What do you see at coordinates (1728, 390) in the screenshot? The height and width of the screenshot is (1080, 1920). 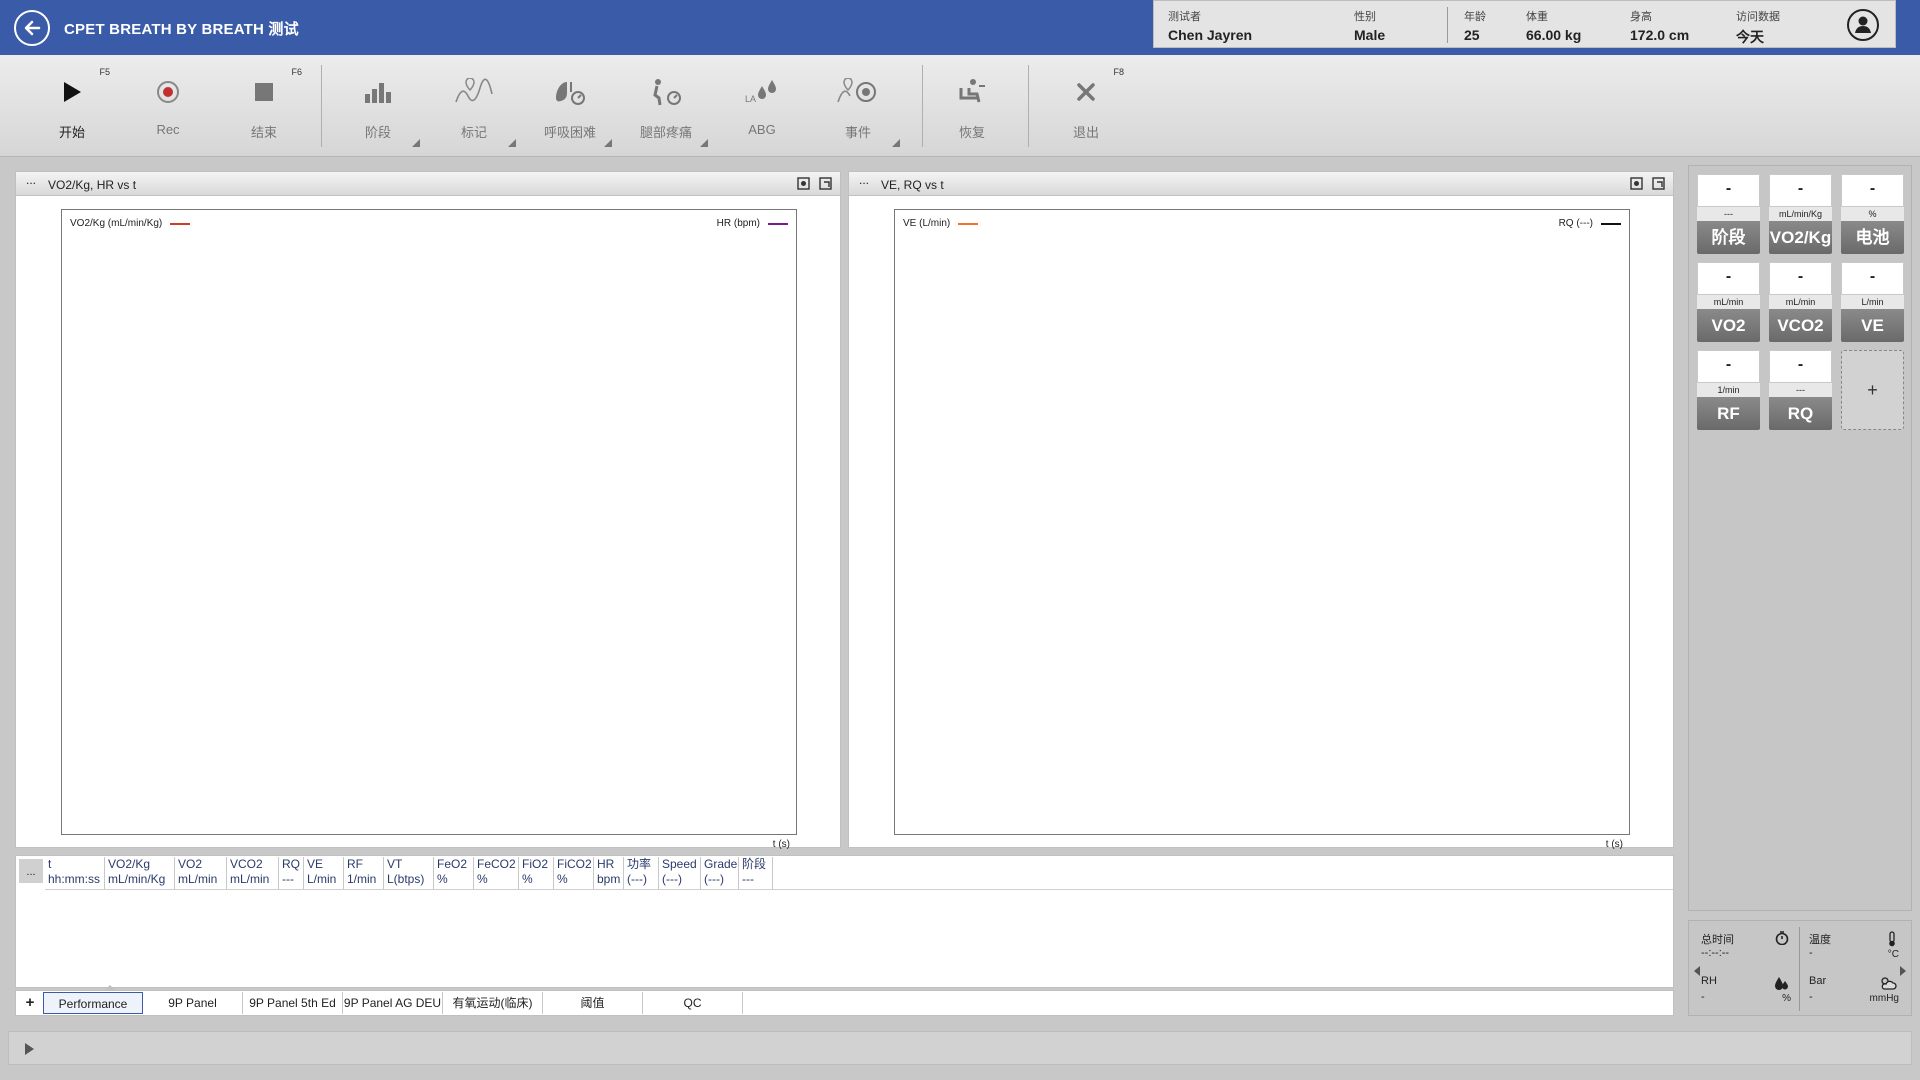 I see `tile-rf: - 1/min RF` at bounding box center [1728, 390].